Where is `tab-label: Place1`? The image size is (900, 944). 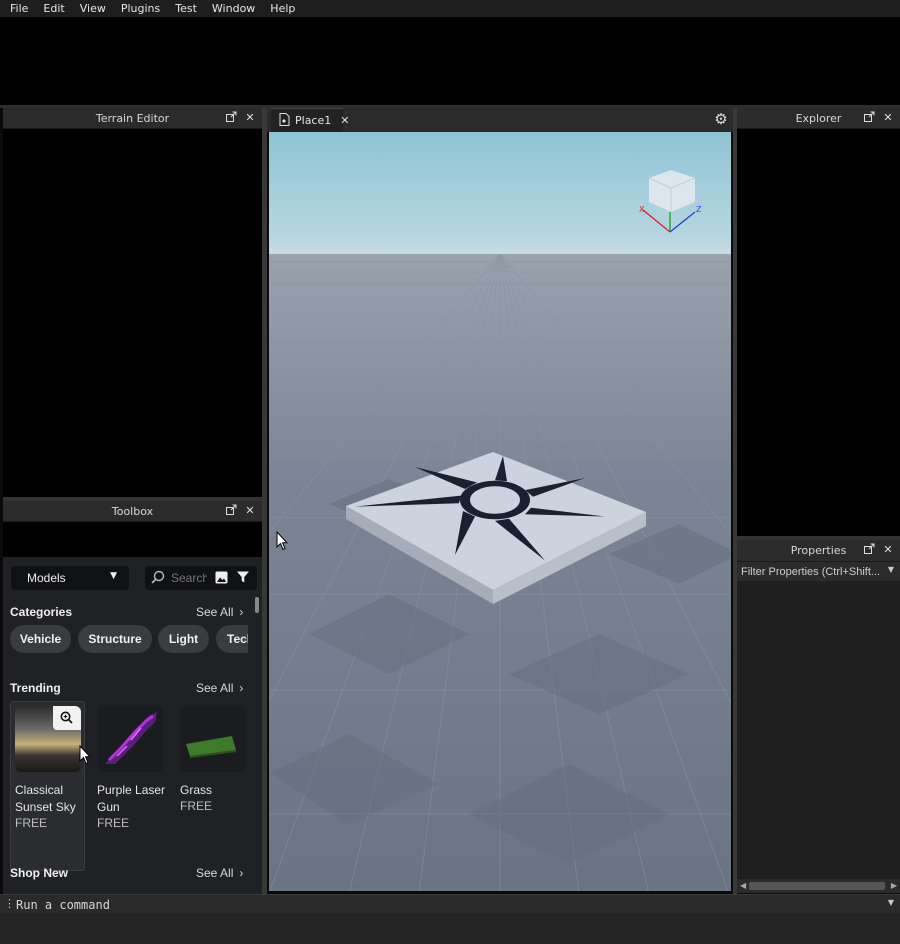
tab-label: Place1 is located at coordinates (313, 120).